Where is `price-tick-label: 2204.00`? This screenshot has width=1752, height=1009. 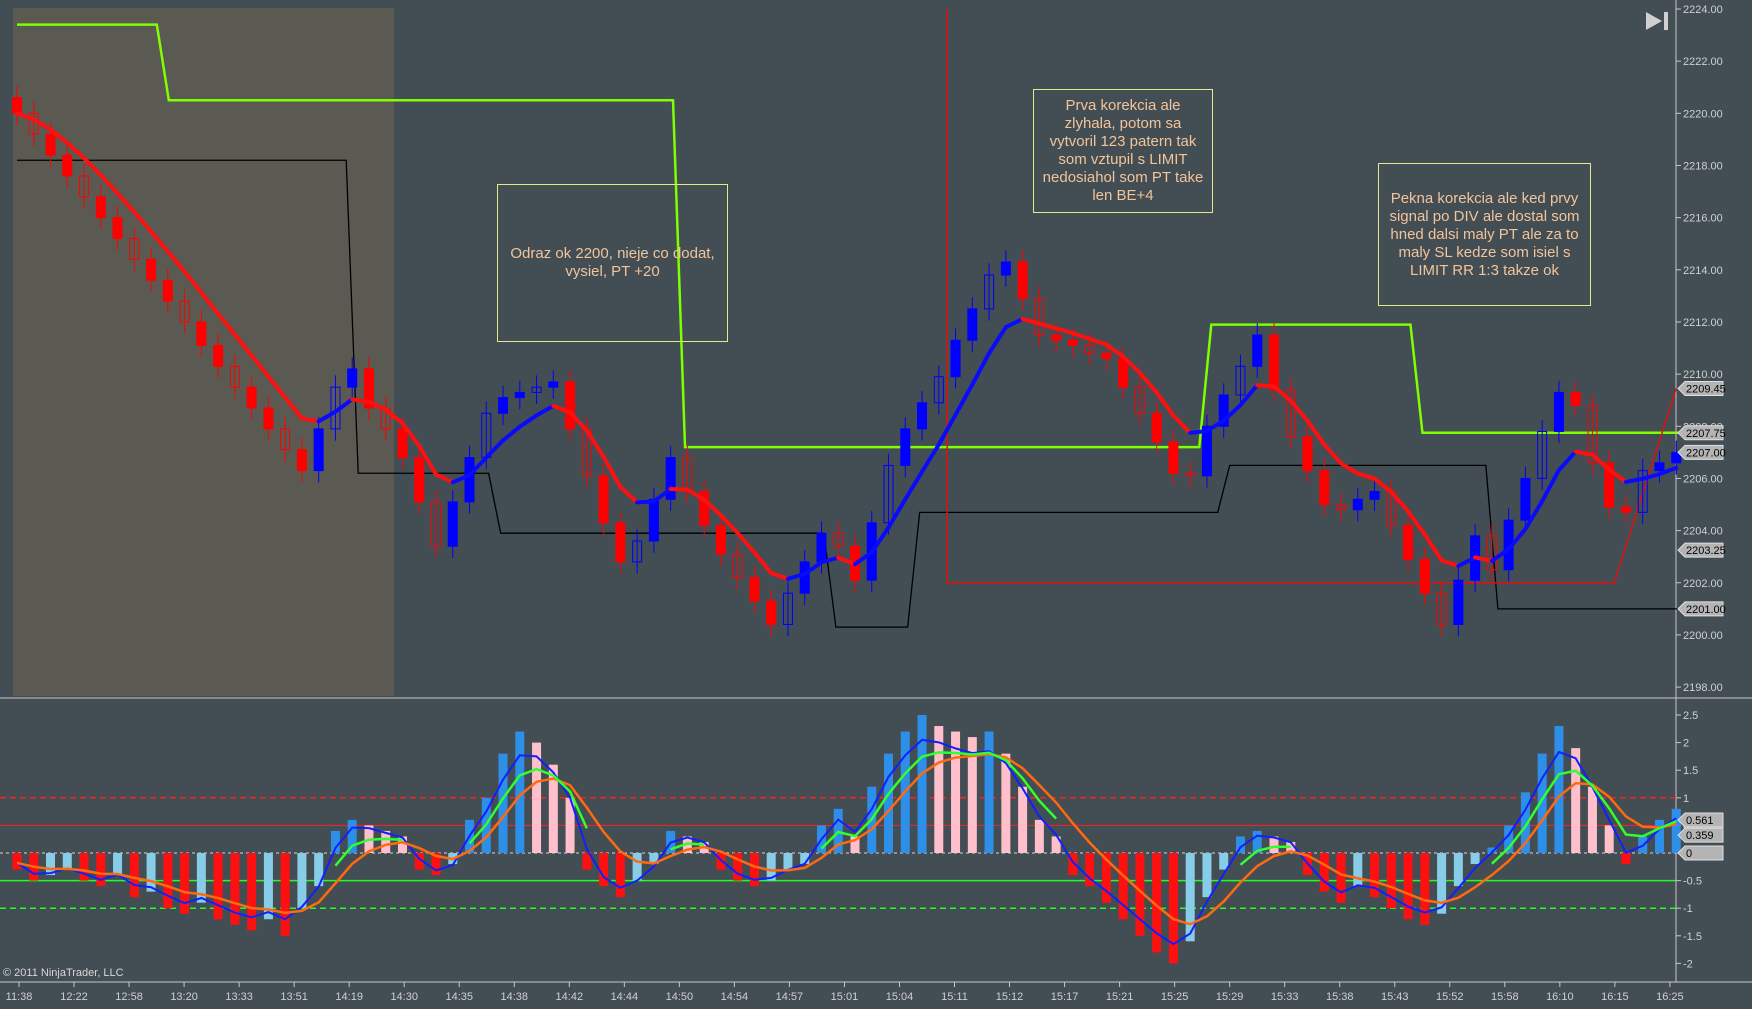 price-tick-label: 2204.00 is located at coordinates (1703, 532).